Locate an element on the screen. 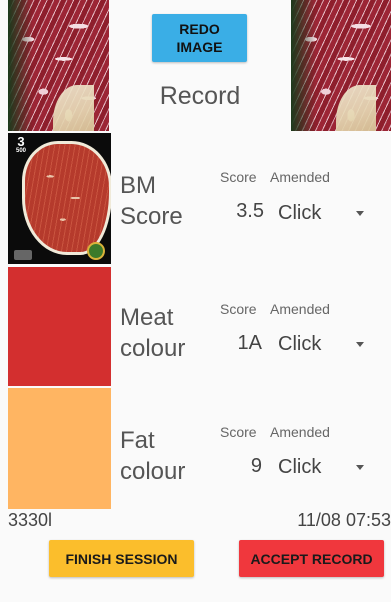 This screenshot has height=602, width=391. bm-score-value: 3.5 is located at coordinates (250, 211).